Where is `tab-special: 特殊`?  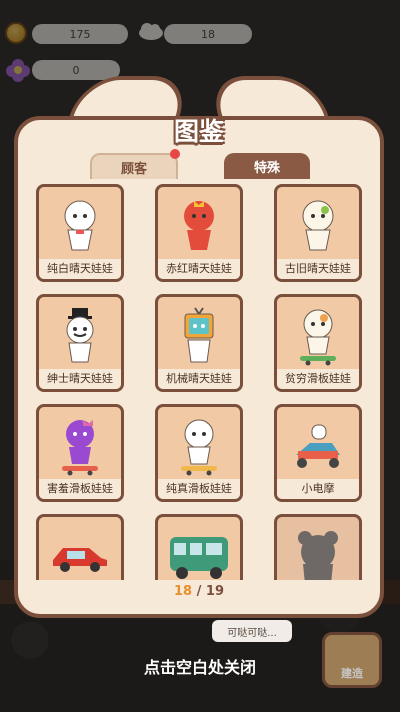
tab-special: 特殊 is located at coordinates (267, 166).